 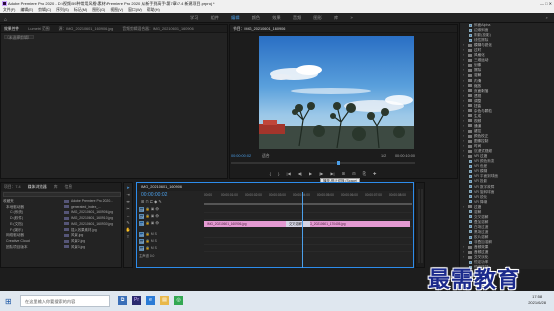 I want to click on work-area-bar, so click(x=308, y=204).